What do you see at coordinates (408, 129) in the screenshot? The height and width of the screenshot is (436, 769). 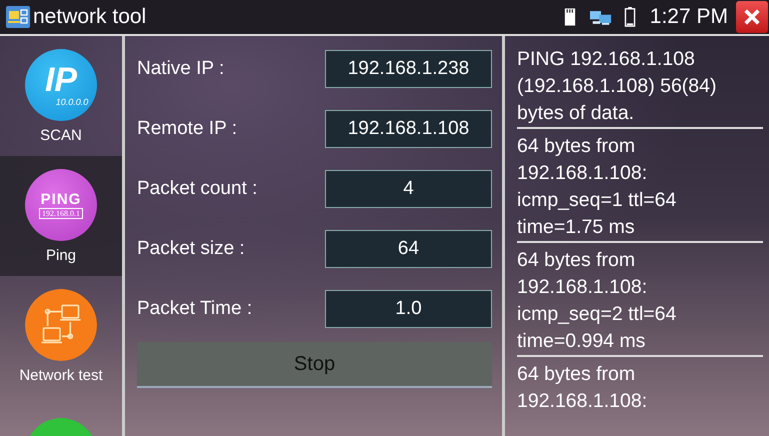 I see `input-field: 192.168.1.108` at bounding box center [408, 129].